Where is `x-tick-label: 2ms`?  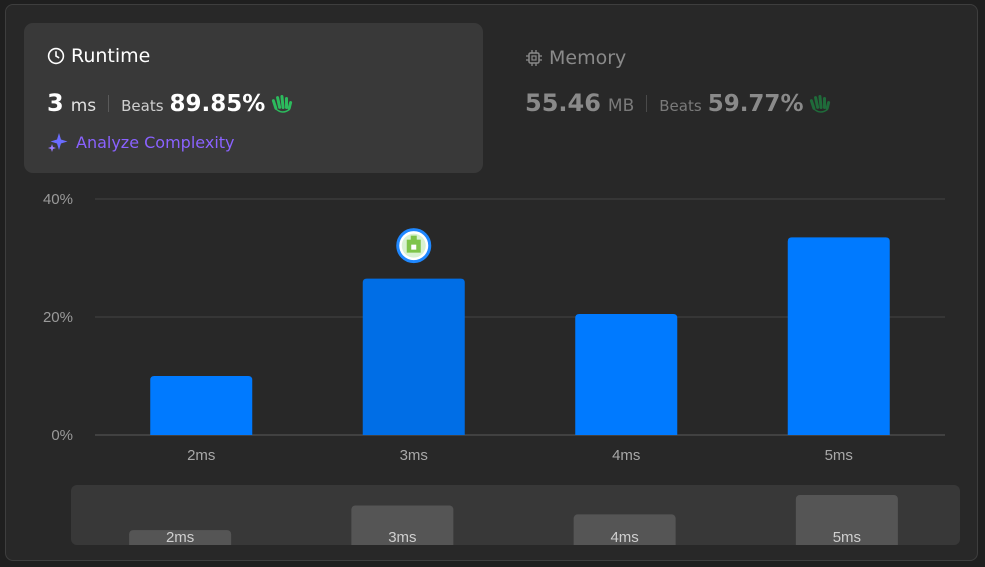
x-tick-label: 2ms is located at coordinates (201, 455).